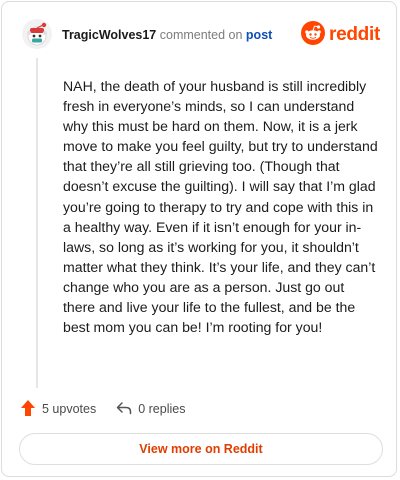  I want to click on reddit-logo-icon, so click(313, 35).